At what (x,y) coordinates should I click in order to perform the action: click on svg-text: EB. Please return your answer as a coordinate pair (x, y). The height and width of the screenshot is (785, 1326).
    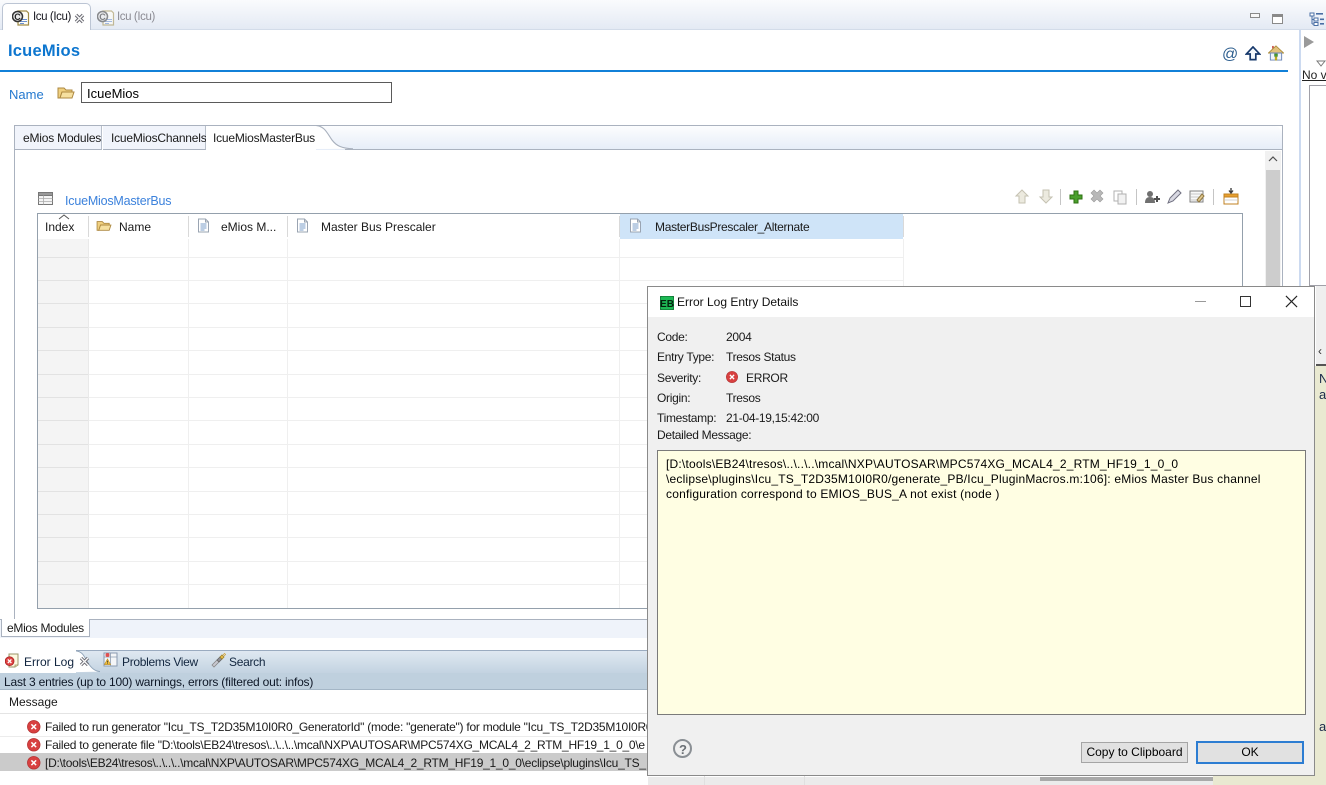
    Looking at the image, I should click on (667, 304).